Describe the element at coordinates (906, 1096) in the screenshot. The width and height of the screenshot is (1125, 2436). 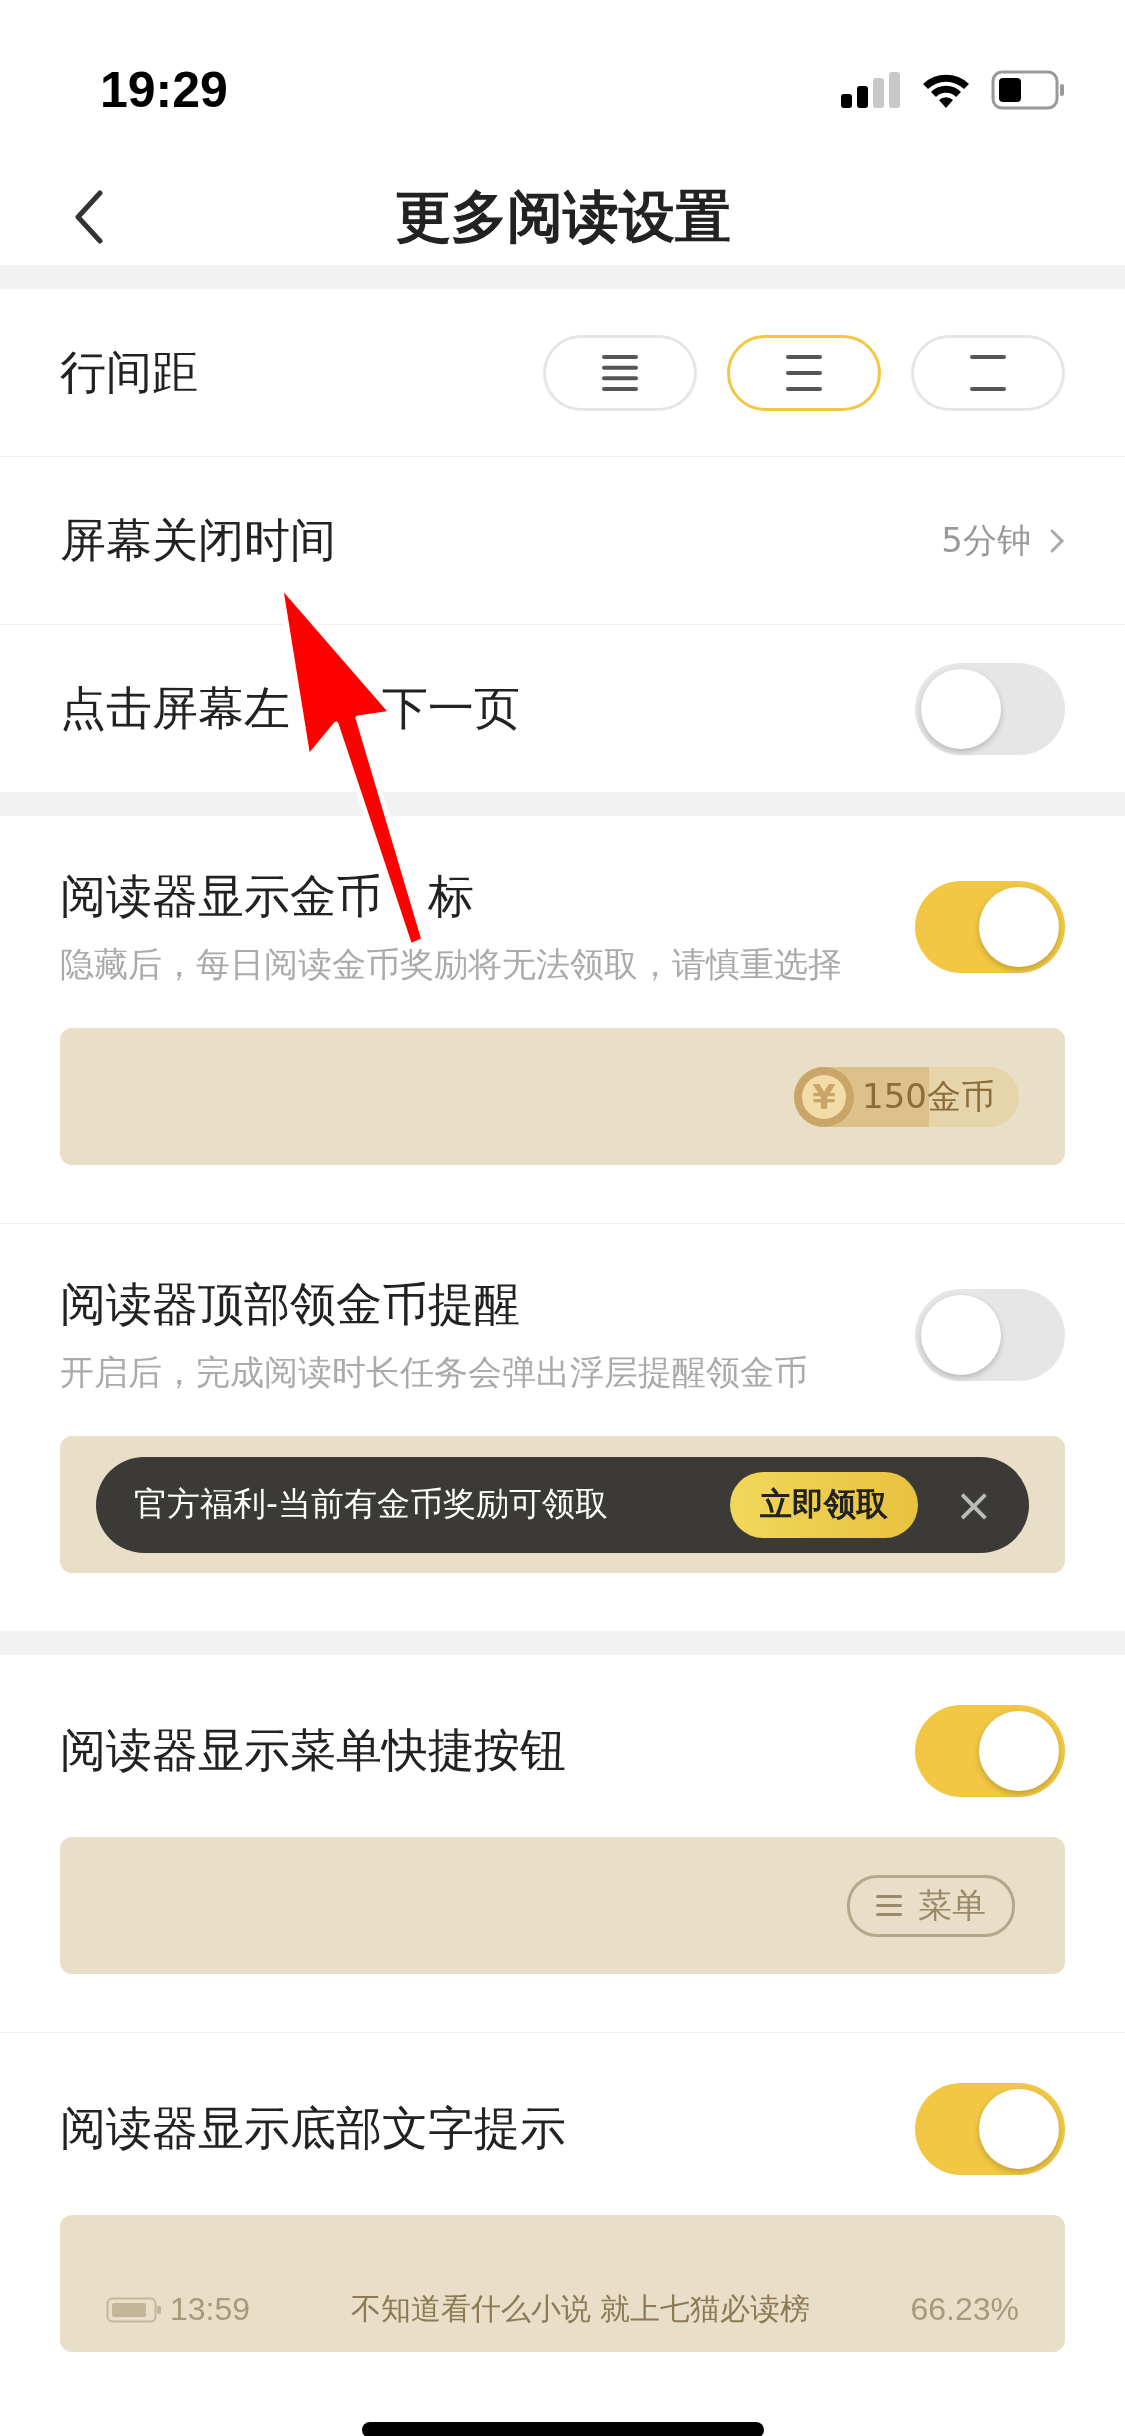
I see `coin-badge: ¥ 150金币` at that location.